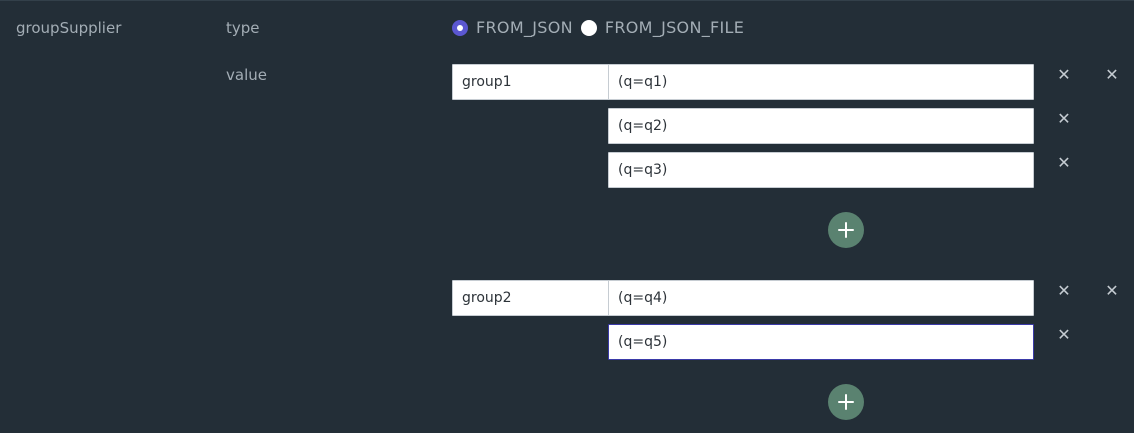 This screenshot has width=1134, height=433. Describe the element at coordinates (674, 27) in the screenshot. I see `radio-from-json-file-label: FROM_JSON_FILE` at that location.